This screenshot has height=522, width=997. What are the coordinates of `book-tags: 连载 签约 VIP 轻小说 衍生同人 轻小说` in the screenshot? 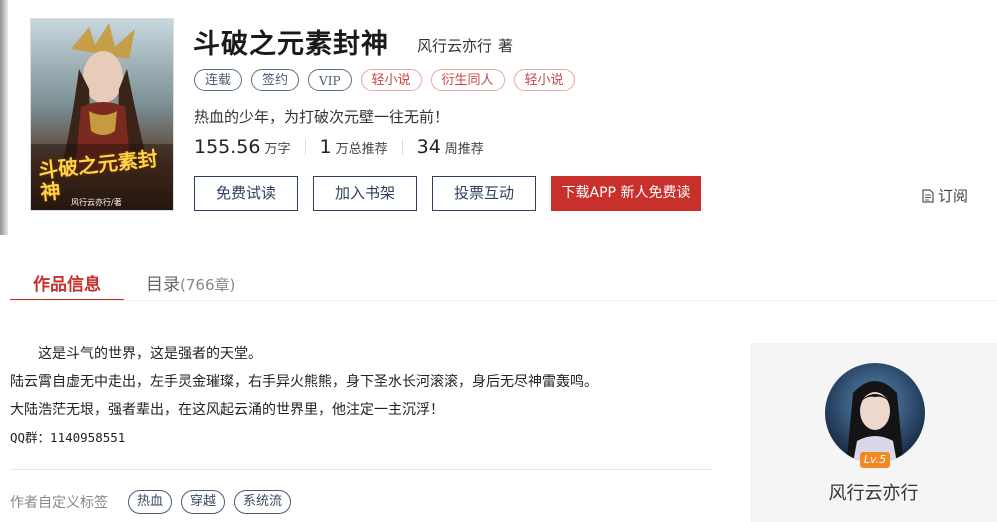 It's located at (384, 80).